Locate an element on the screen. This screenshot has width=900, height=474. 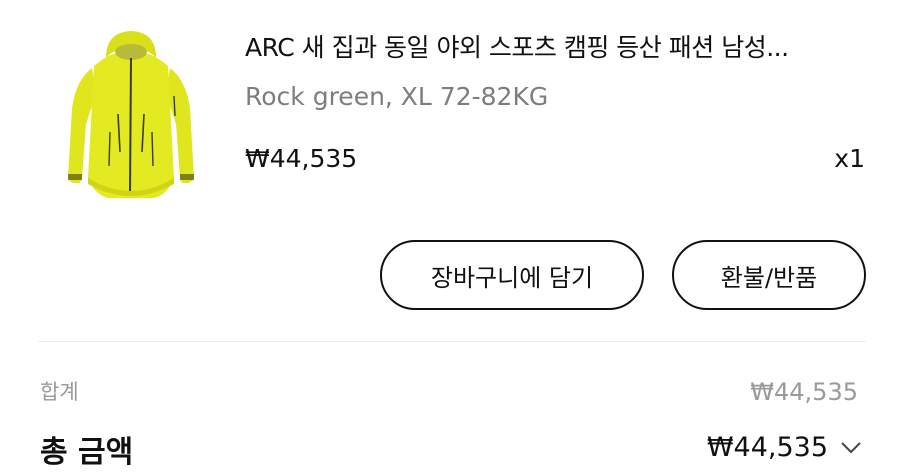
product-image is located at coordinates (131, 116).